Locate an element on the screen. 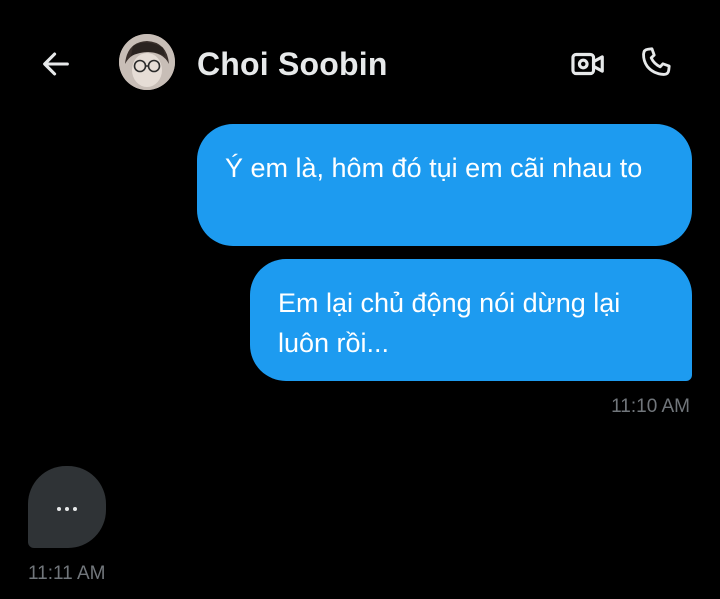 This screenshot has height=599, width=720. typing-dots-icon is located at coordinates (67, 509).